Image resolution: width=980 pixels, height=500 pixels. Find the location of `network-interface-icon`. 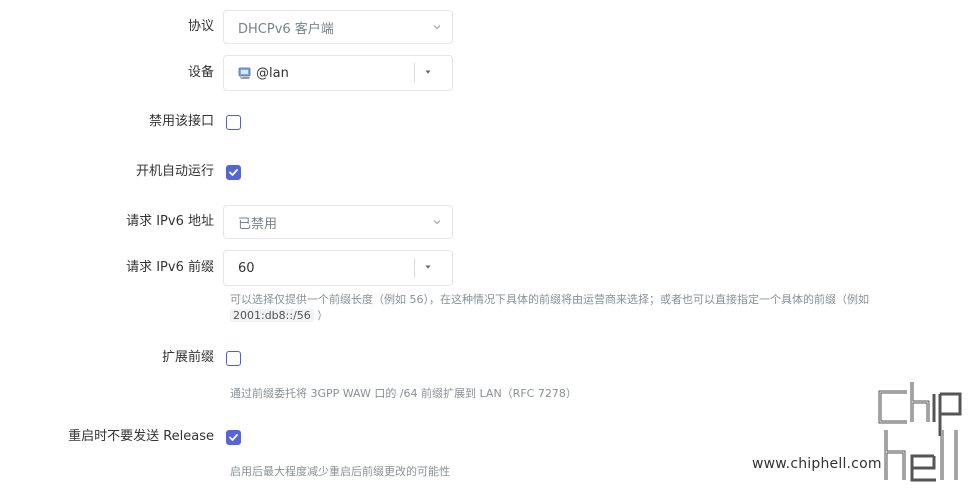

network-interface-icon is located at coordinates (244, 73).